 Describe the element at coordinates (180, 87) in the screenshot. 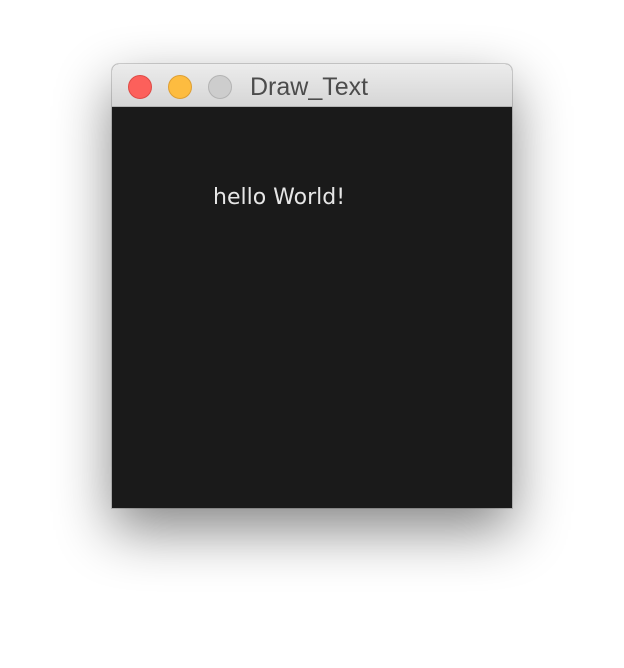

I see `minimize-button` at that location.